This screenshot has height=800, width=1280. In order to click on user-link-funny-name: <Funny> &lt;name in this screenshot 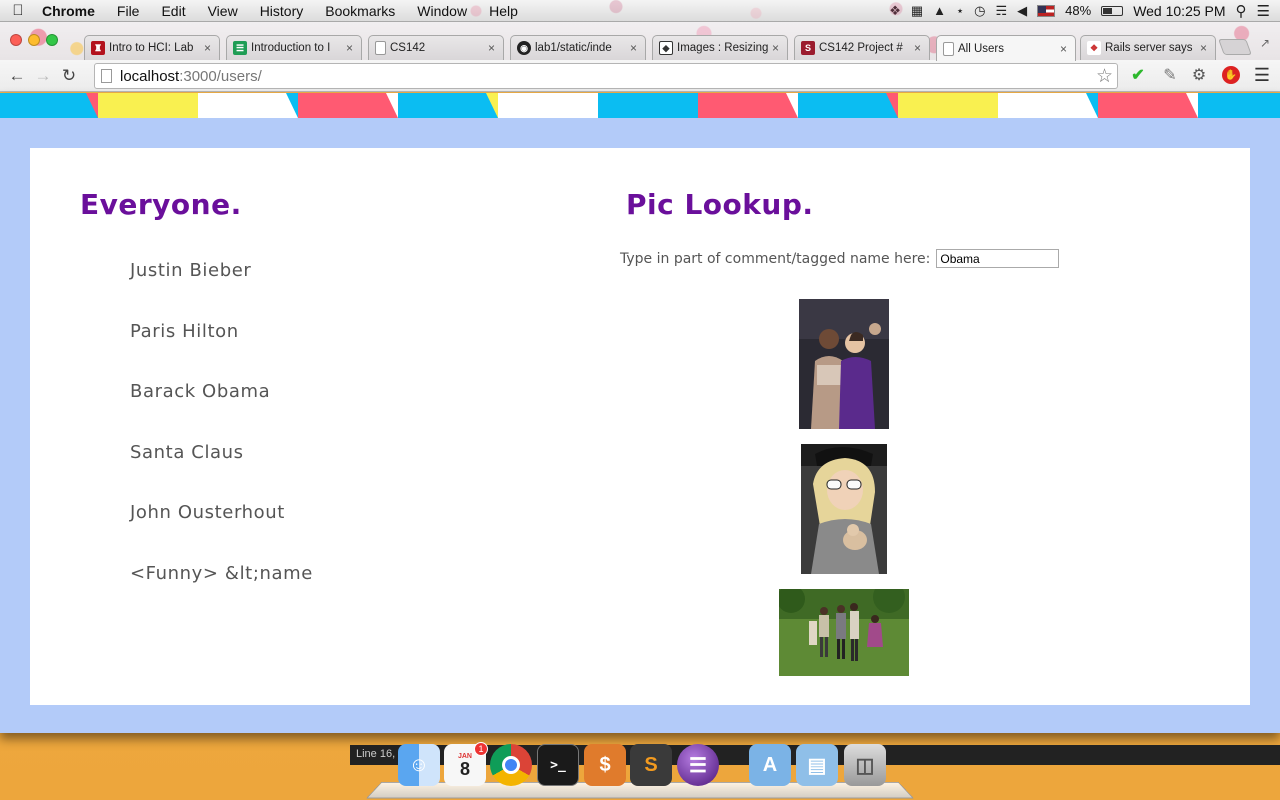, I will do `click(221, 593)`.